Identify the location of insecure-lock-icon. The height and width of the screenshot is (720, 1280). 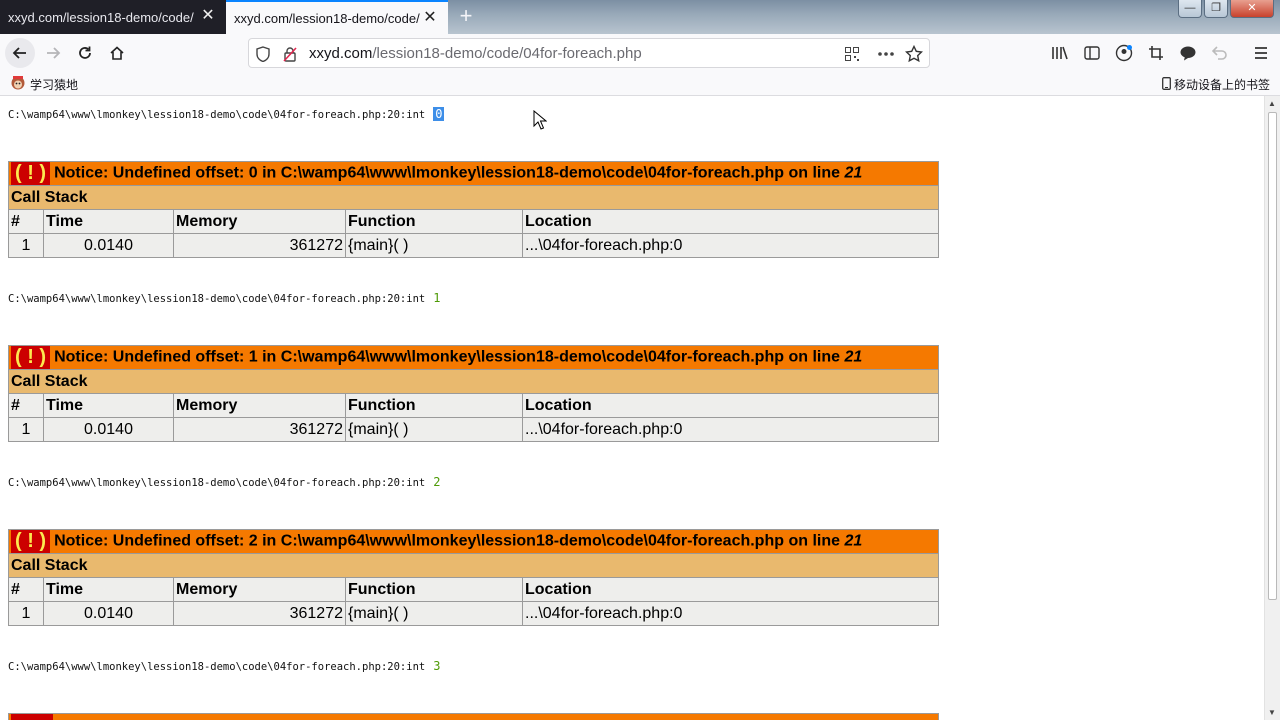
(290, 54).